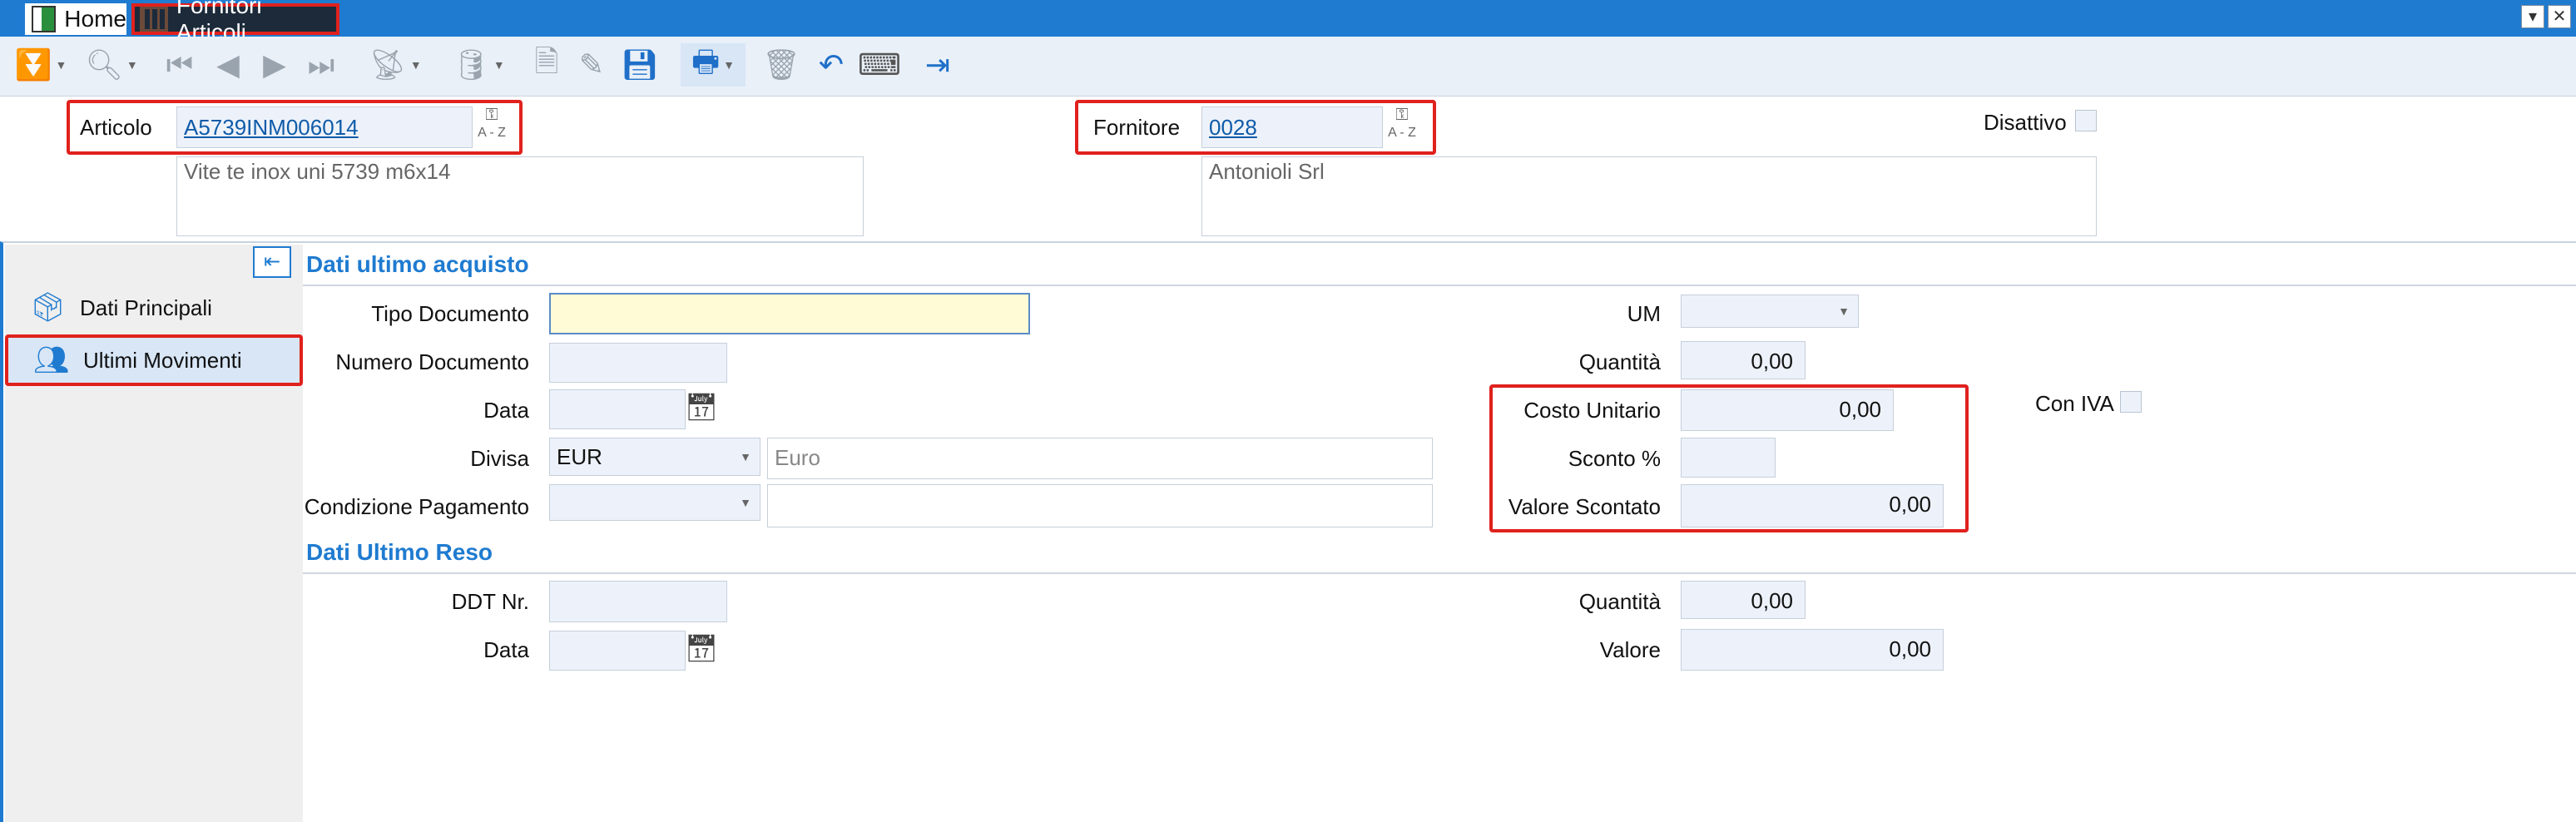 This screenshot has height=822, width=2576. I want to click on fornitore-field: 0028, so click(1292, 127).